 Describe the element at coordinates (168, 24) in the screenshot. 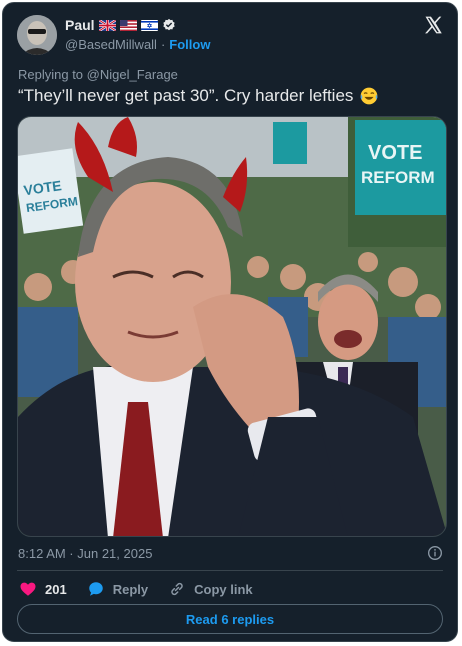

I see `verified-badge-icon` at that location.